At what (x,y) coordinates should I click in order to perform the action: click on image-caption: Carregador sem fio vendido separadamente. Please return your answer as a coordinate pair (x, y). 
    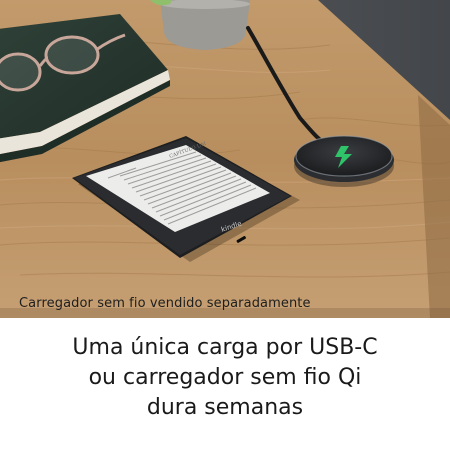
    Looking at the image, I should click on (165, 303).